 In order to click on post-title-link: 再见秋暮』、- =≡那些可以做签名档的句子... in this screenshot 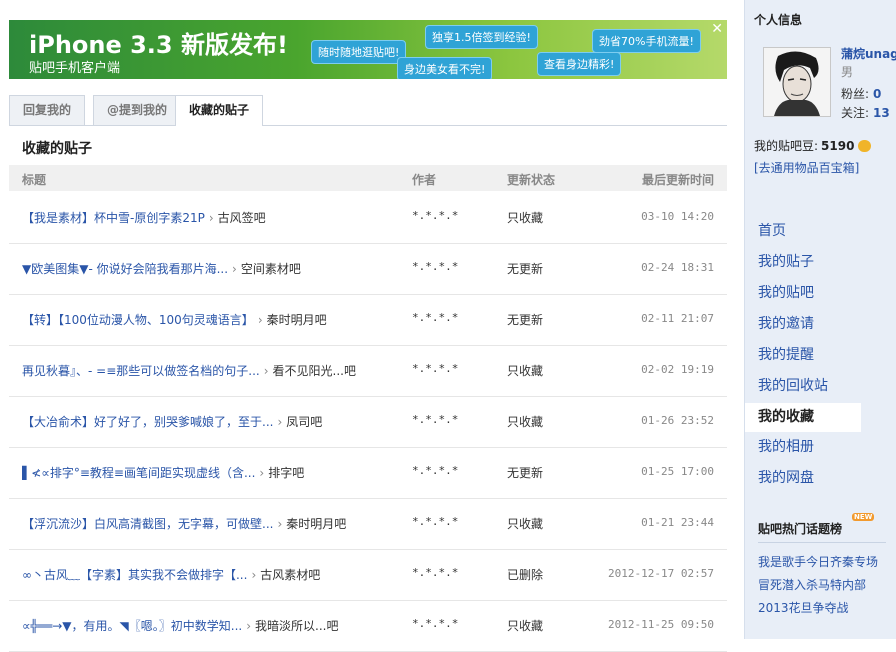, I will do `click(141, 371)`.